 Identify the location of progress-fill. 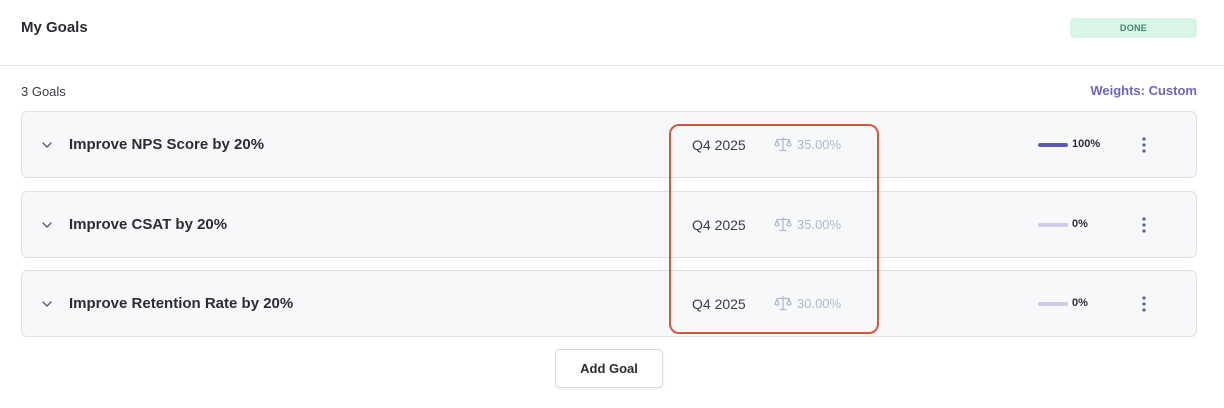
(1053, 145).